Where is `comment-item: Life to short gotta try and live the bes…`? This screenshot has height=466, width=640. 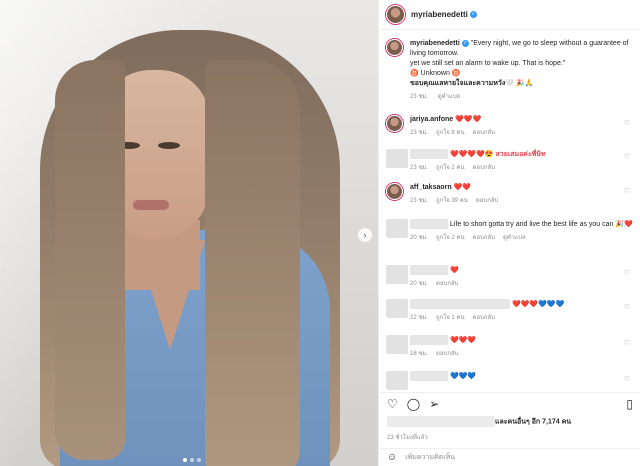
comment-item: Life to short gotta try and live the bes… is located at coordinates (510, 231).